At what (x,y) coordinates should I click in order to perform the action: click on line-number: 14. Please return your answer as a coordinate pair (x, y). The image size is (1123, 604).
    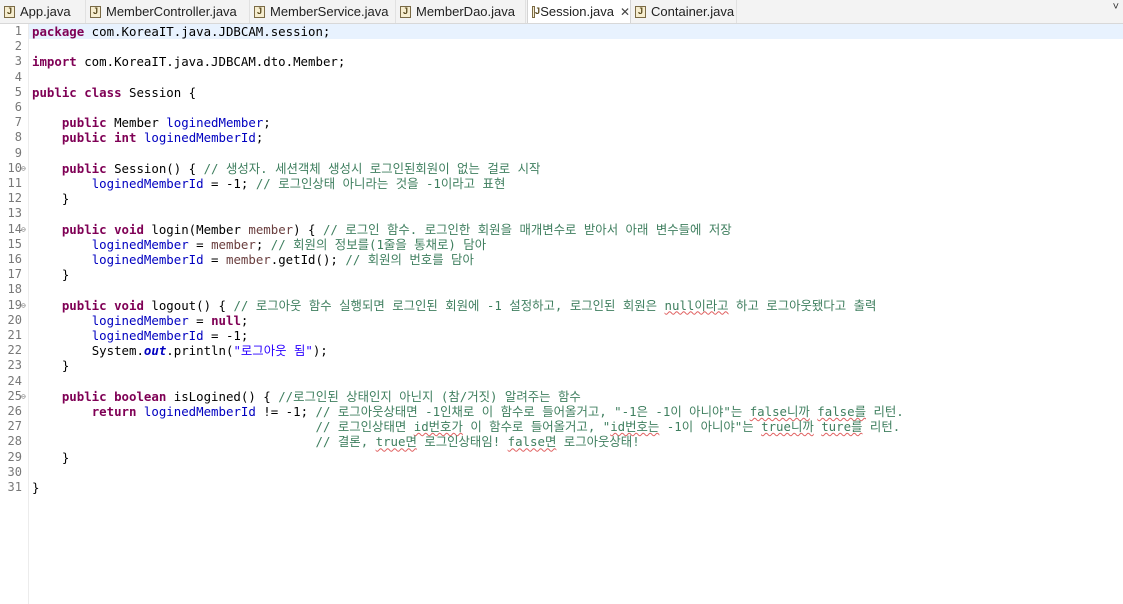
    Looking at the image, I should click on (14, 228).